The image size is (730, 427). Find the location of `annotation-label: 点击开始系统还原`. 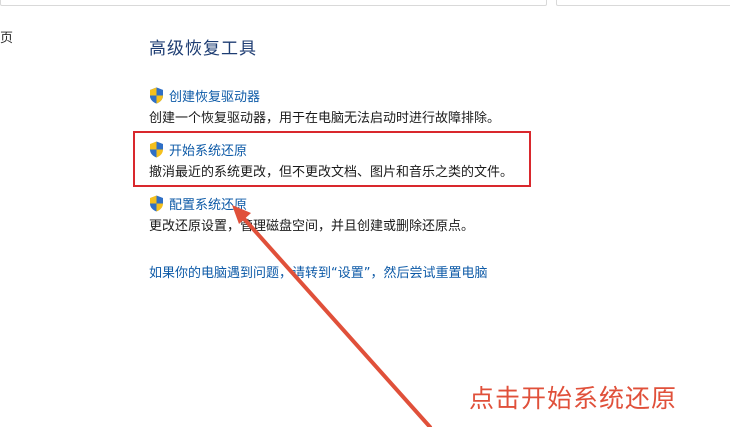

annotation-label: 点击开始系统还原 is located at coordinates (573, 398).